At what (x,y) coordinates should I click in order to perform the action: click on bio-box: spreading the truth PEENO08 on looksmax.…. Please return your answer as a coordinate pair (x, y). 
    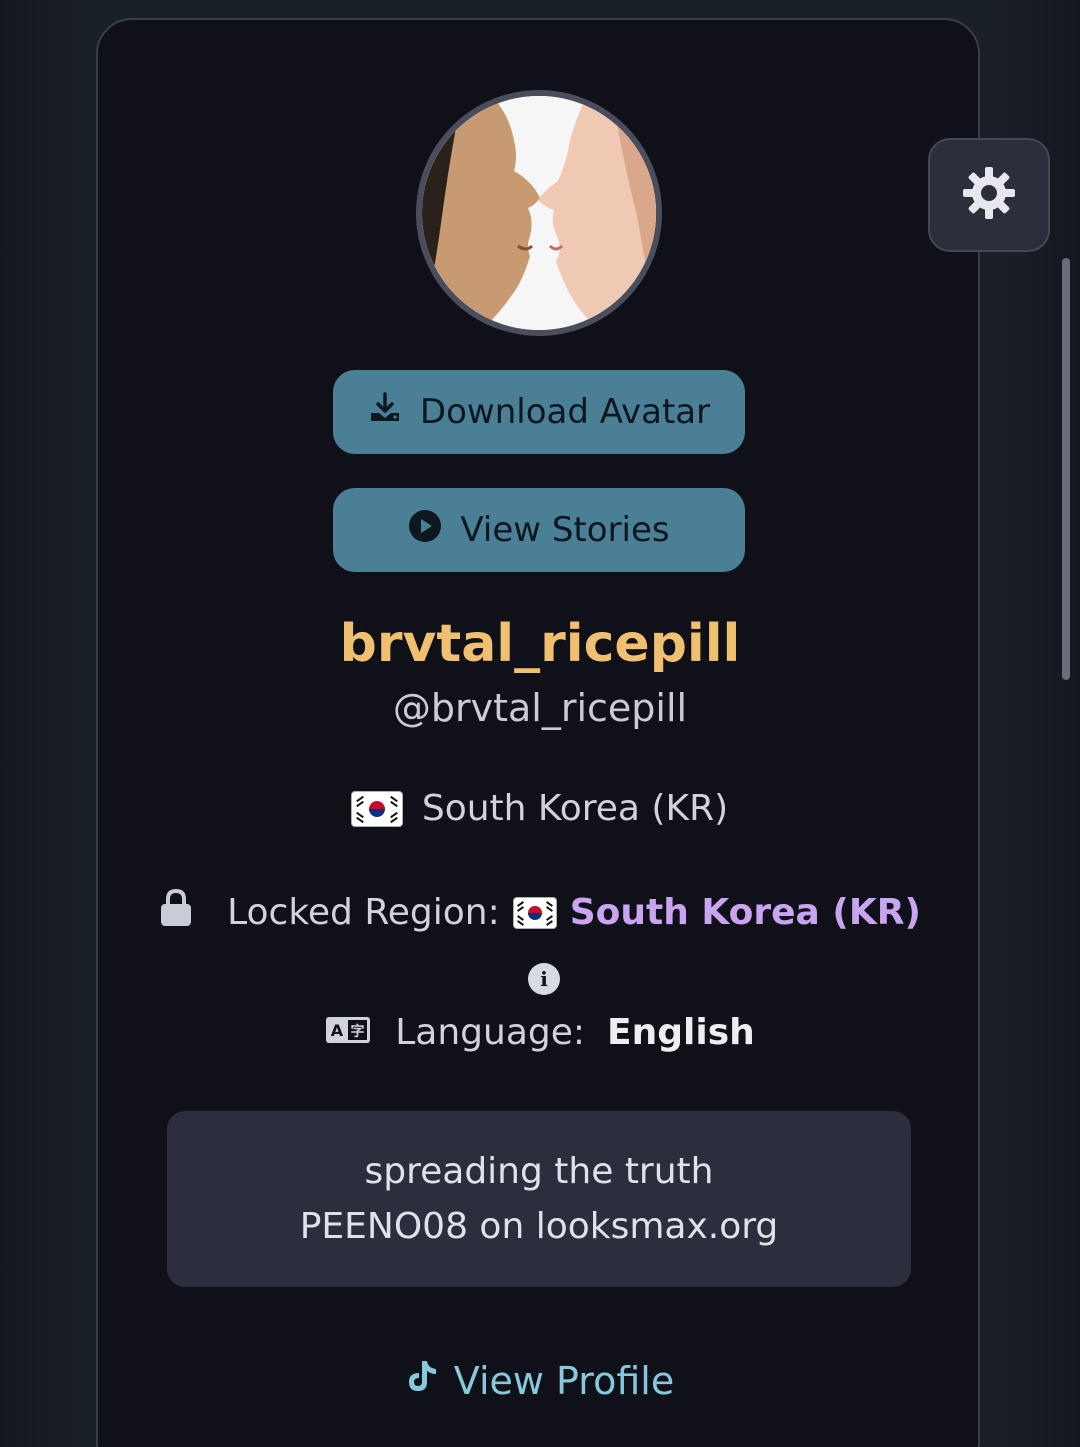
    Looking at the image, I should click on (539, 1199).